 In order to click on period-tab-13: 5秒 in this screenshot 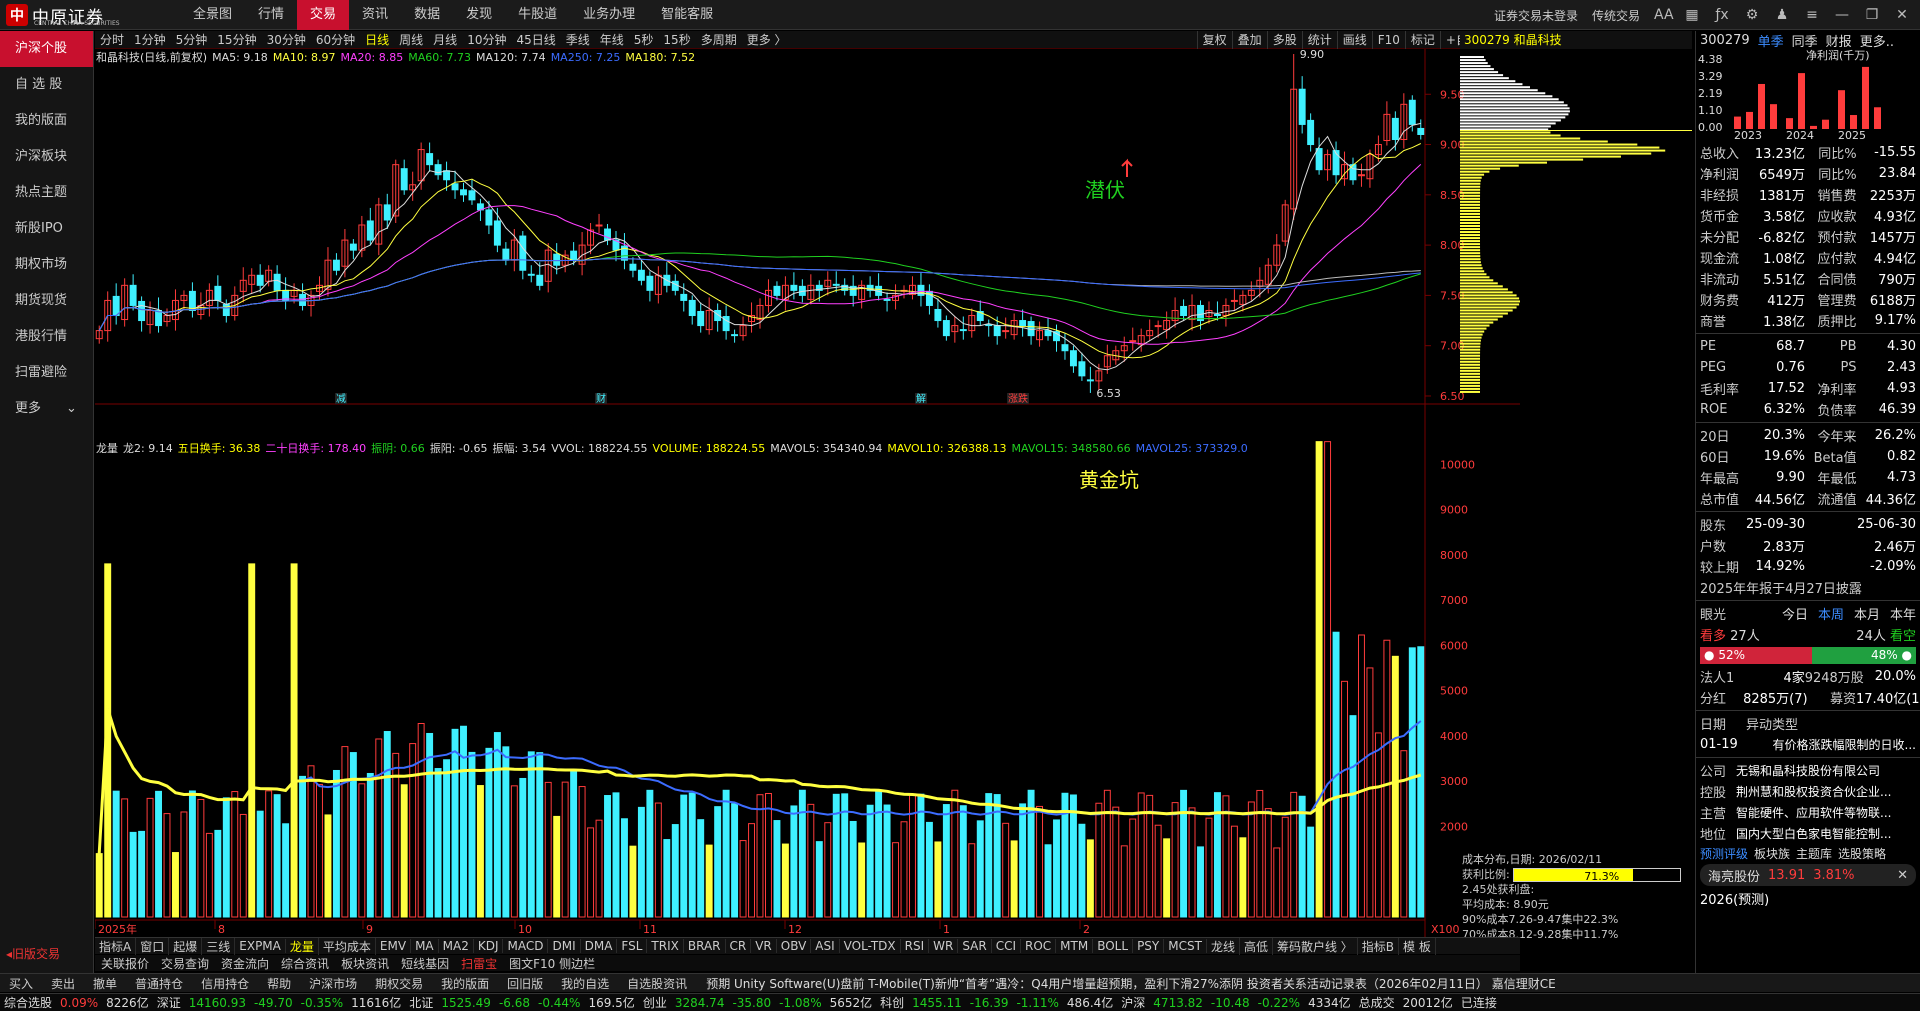, I will do `click(644, 39)`.